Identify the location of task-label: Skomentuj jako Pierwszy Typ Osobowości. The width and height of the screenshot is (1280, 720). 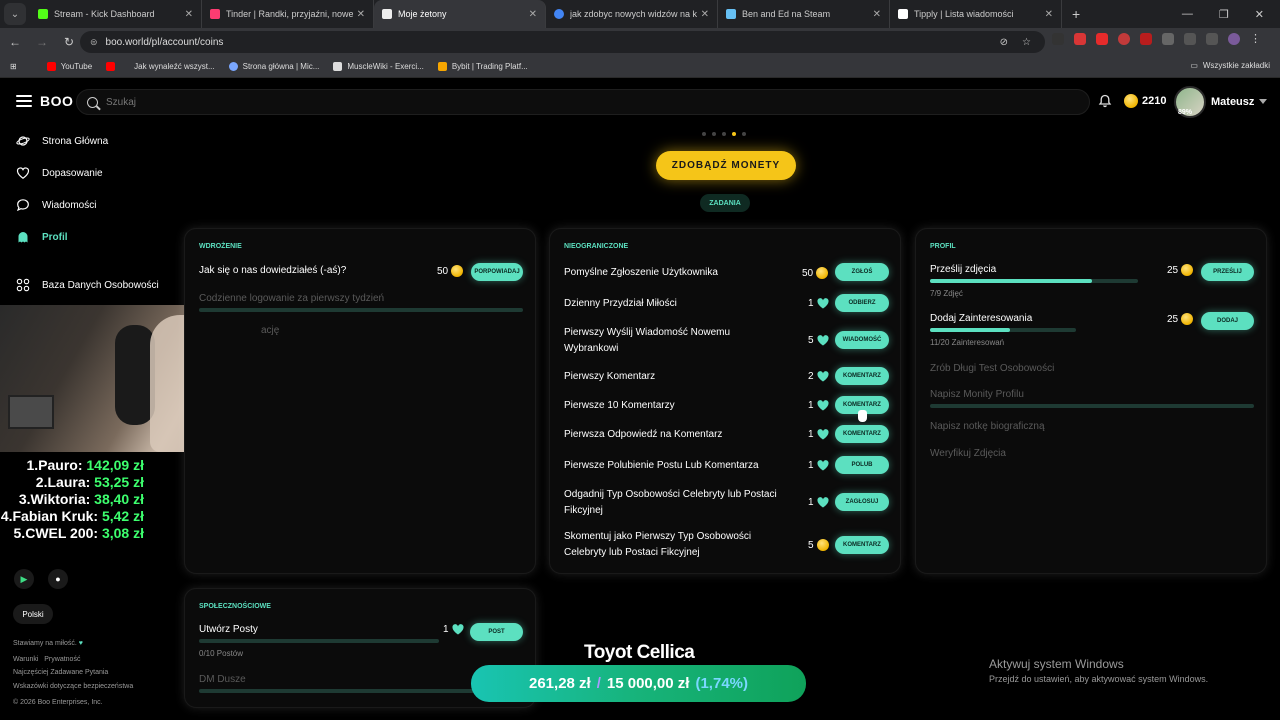
(658, 536).